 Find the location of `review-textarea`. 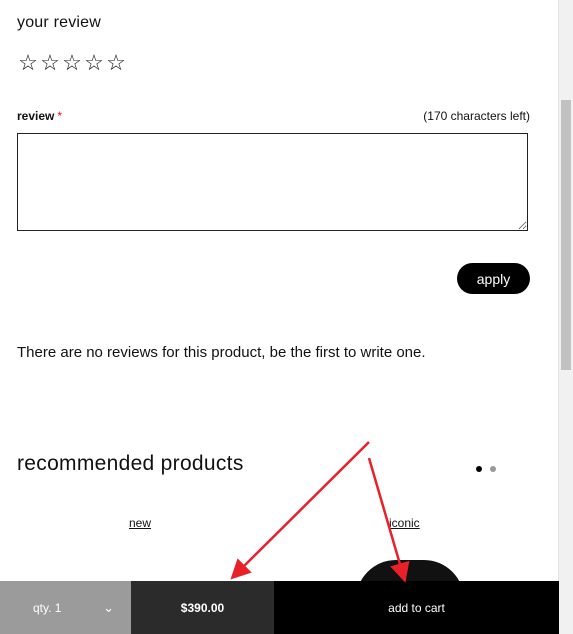

review-textarea is located at coordinates (272, 182).